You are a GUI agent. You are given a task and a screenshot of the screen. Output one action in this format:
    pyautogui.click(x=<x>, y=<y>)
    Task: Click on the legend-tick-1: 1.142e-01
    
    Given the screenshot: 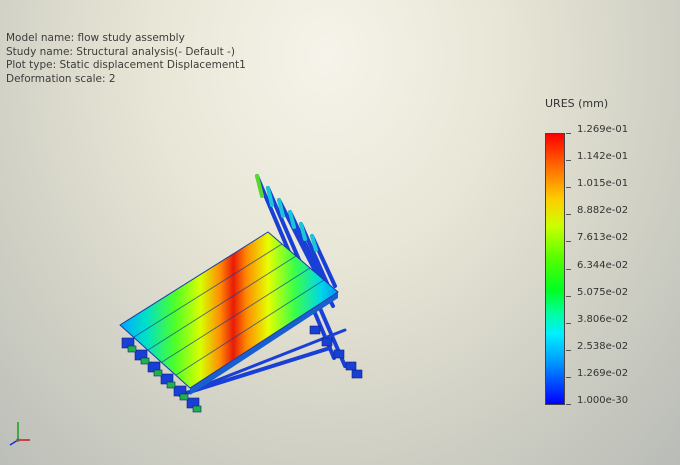 What is the action you would take?
    pyautogui.click(x=603, y=156)
    